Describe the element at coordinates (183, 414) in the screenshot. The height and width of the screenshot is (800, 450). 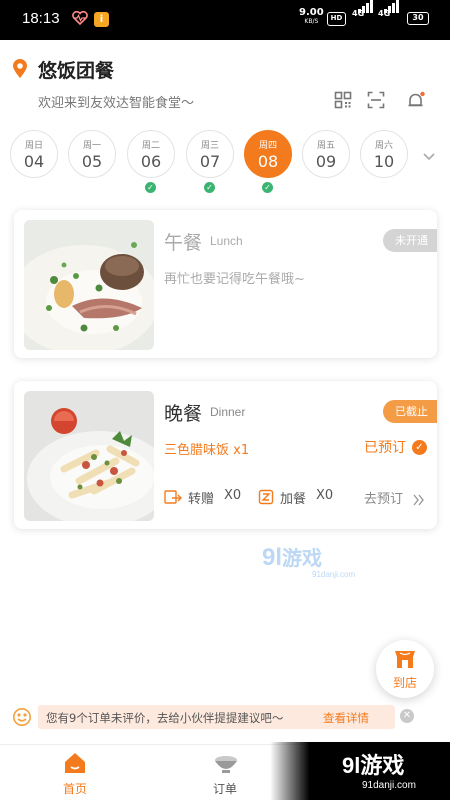
I see `dinner-title: 晚餐` at that location.